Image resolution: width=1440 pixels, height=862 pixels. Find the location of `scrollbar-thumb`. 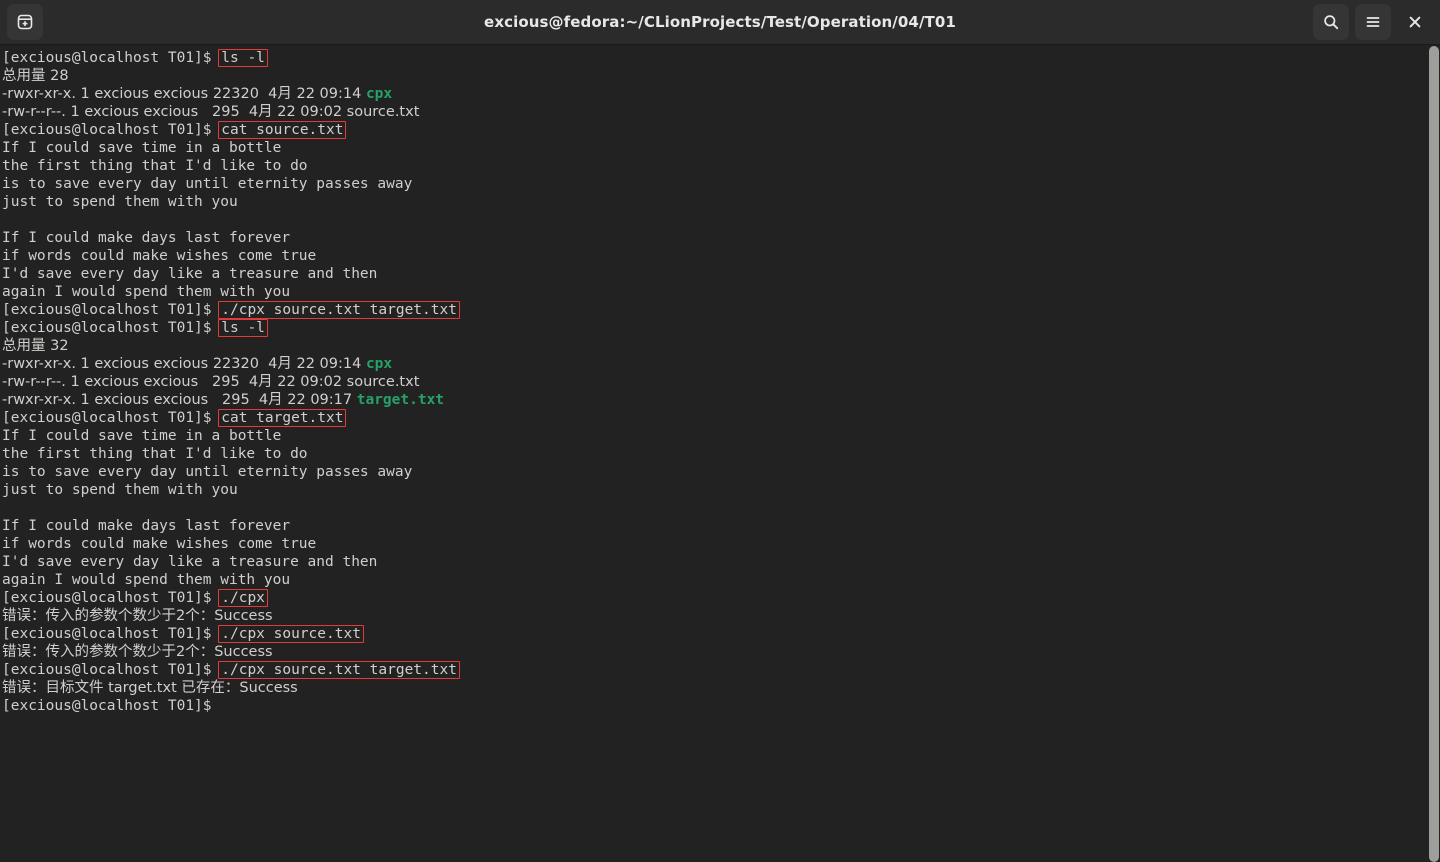

scrollbar-thumb is located at coordinates (1434, 454).